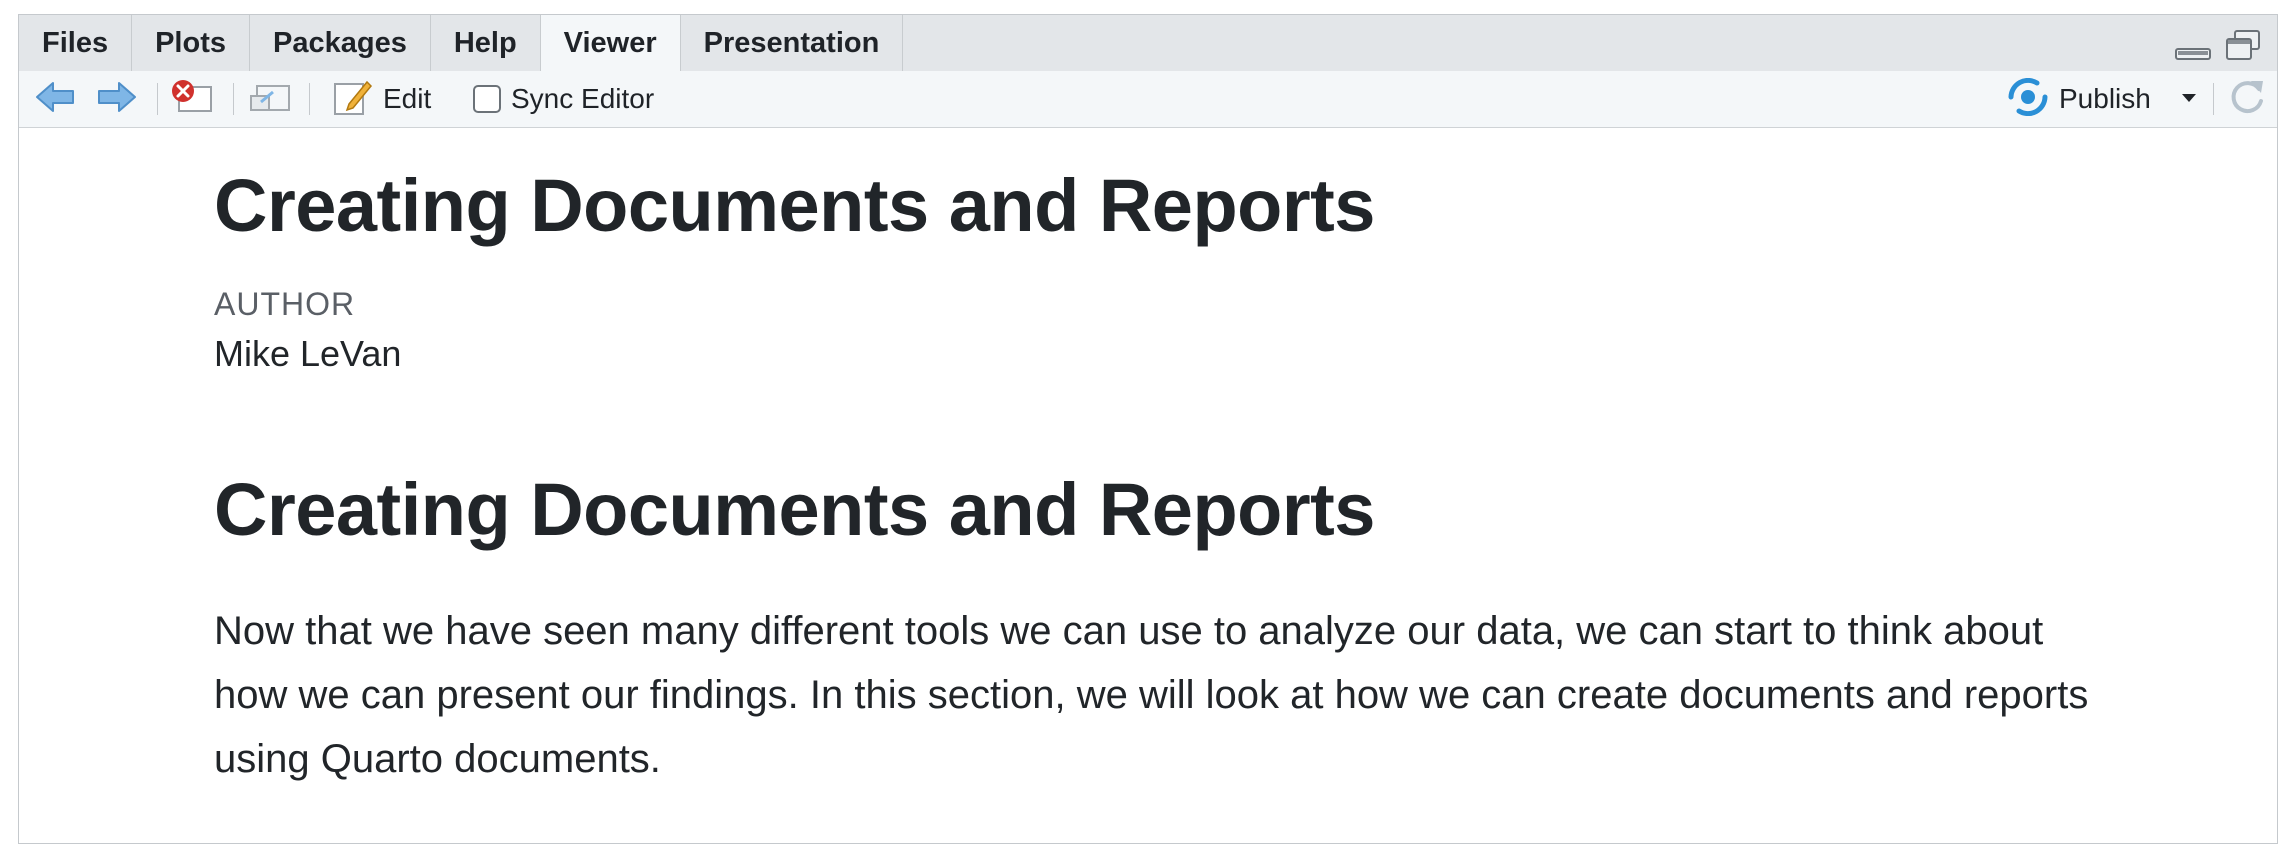 This screenshot has width=2294, height=844. Describe the element at coordinates (2193, 53) in the screenshot. I see `minimize-pane-icon` at that location.